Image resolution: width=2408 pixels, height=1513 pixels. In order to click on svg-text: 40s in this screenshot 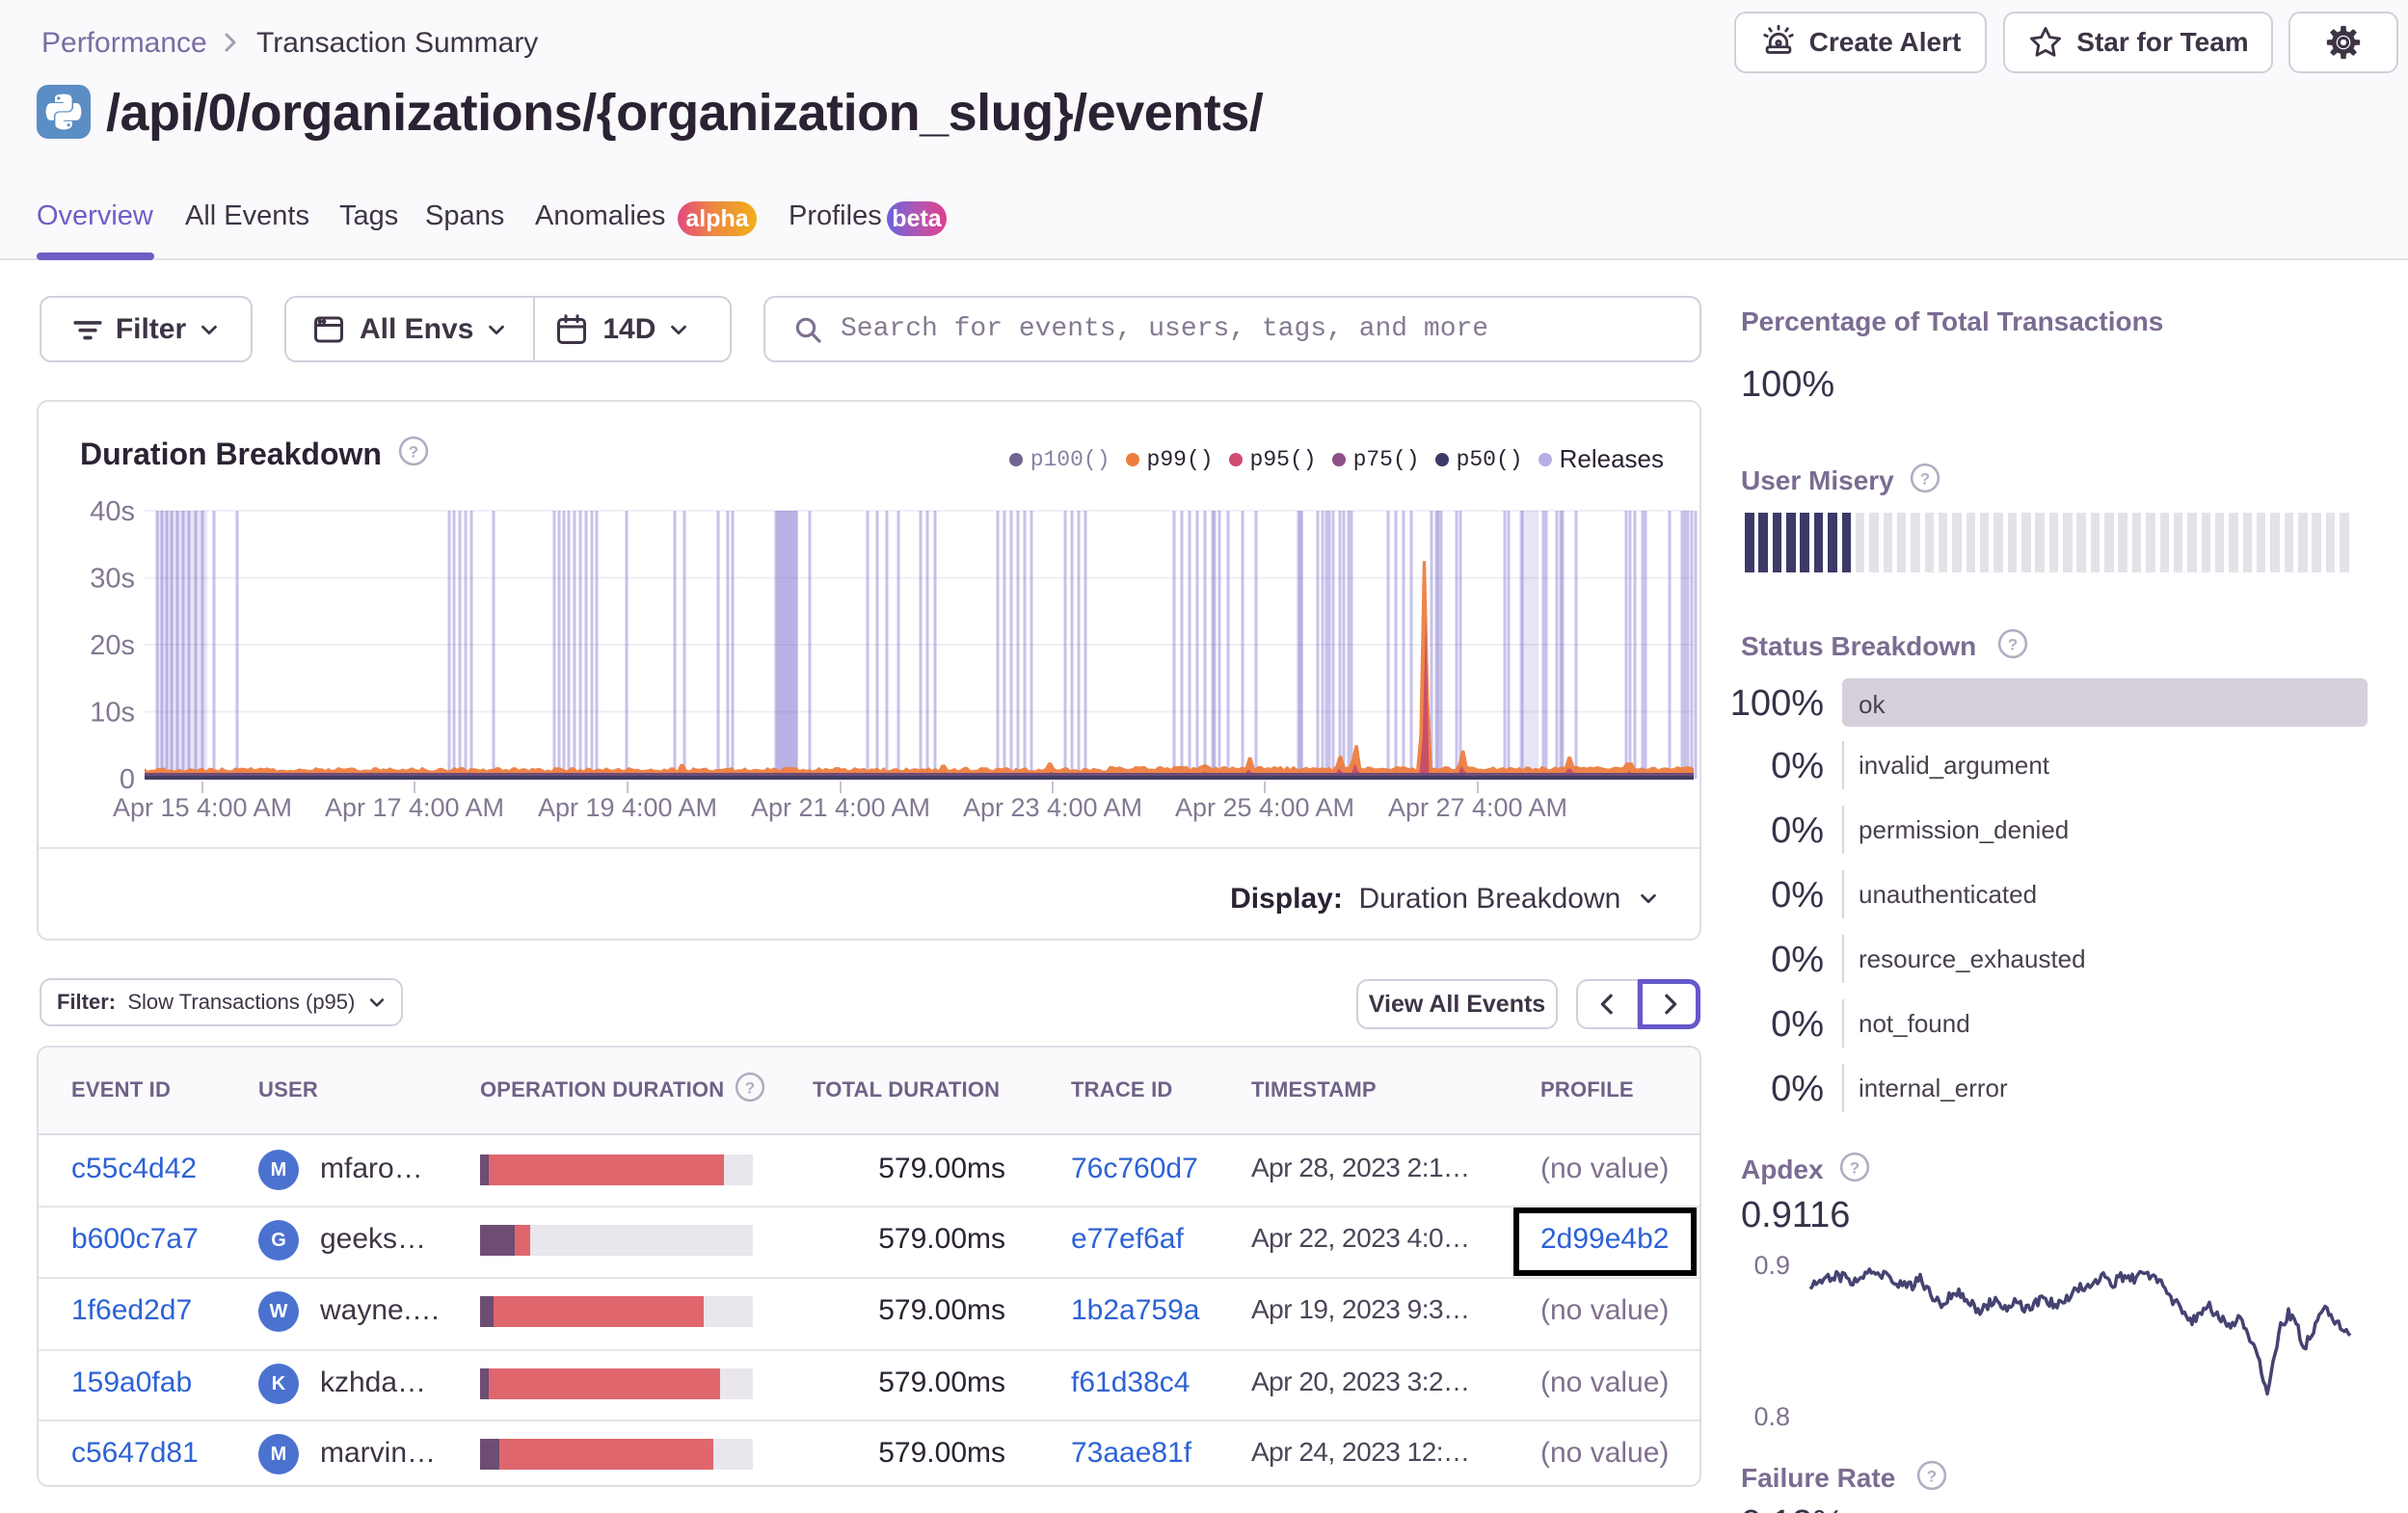, I will do `click(112, 511)`.